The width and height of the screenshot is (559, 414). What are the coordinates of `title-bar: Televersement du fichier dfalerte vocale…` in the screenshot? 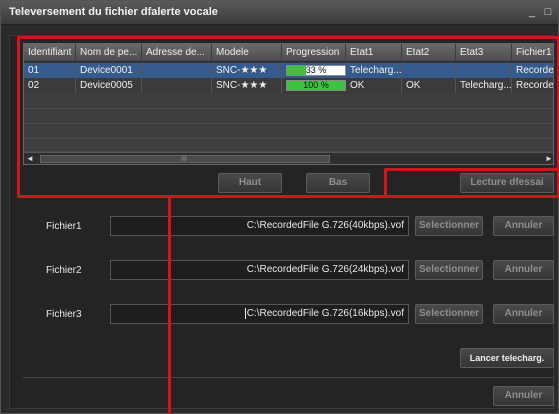 It's located at (279, 13).